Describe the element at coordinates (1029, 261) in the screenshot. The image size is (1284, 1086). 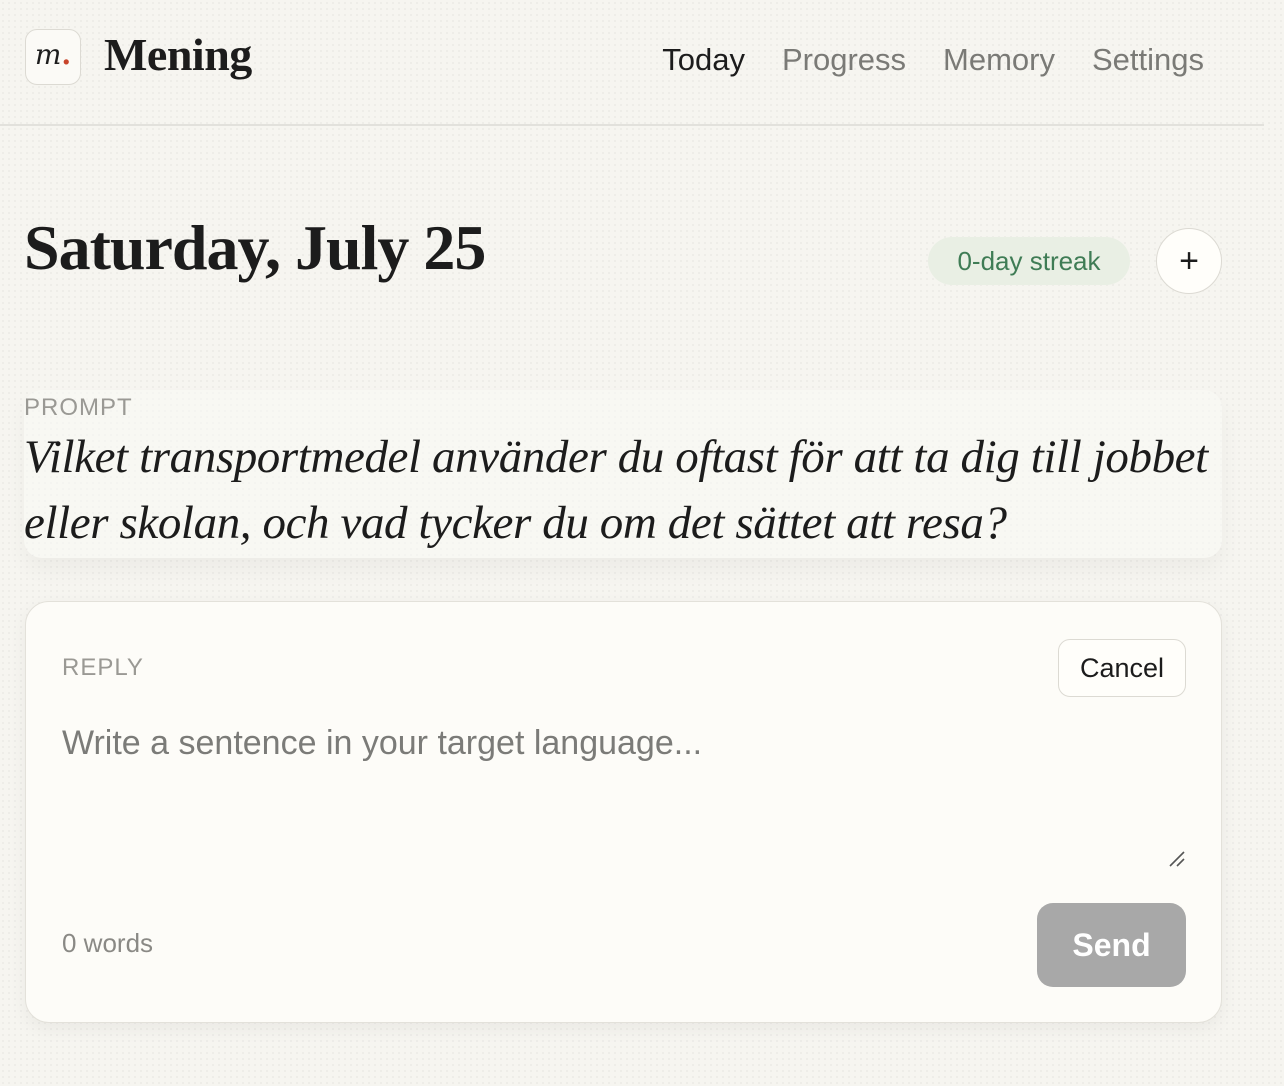
I see `streak-badge: 0-day streak` at that location.